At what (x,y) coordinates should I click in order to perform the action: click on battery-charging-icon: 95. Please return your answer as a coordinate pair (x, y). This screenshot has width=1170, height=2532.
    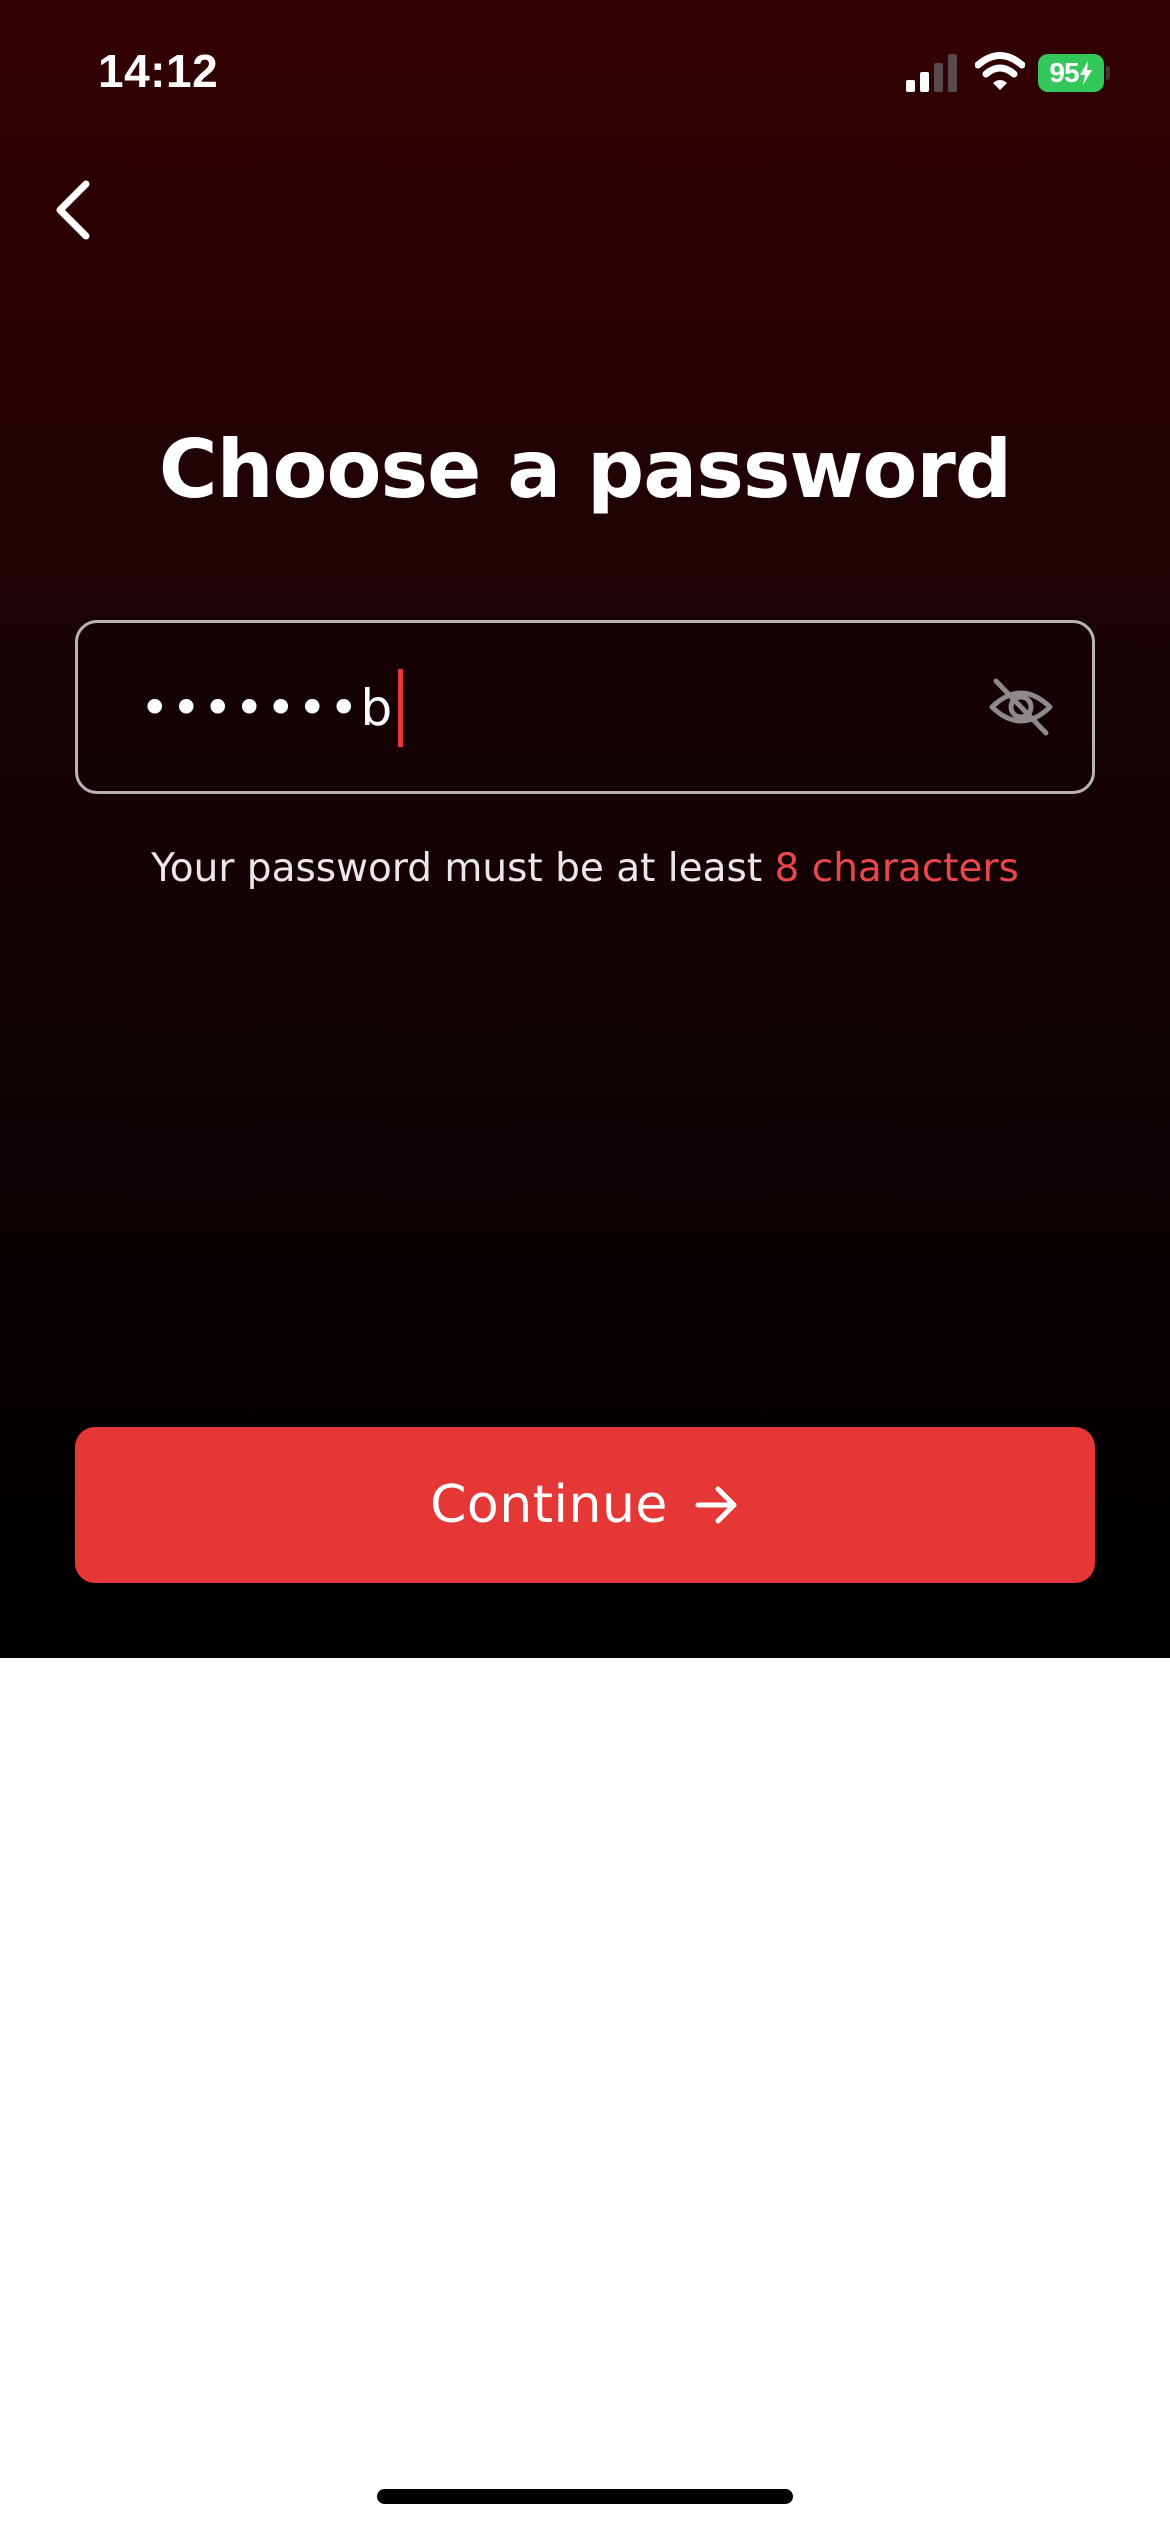
    Looking at the image, I should click on (1074, 73).